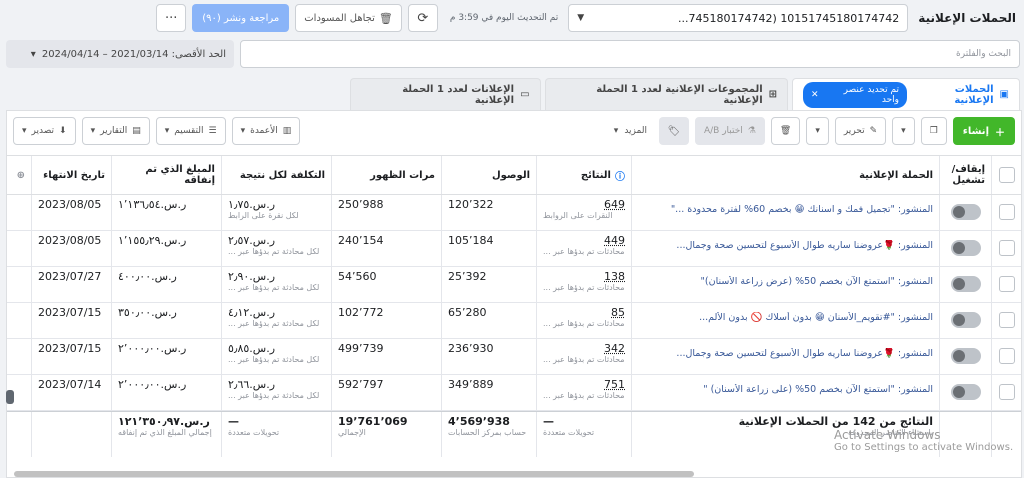 This screenshot has height=478, width=1024. Describe the element at coordinates (166, 356) in the screenshot. I see `spent-cell: ر.س.٢٬٠٠٠٫٠٠` at that location.